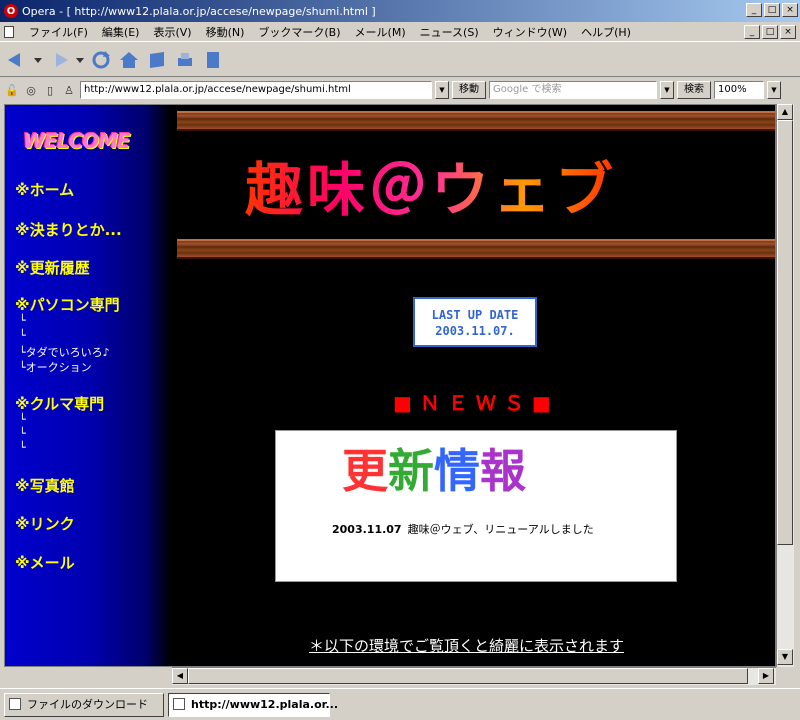  What do you see at coordinates (12, 90) in the screenshot?
I see `security-icon: 🔓` at bounding box center [12, 90].